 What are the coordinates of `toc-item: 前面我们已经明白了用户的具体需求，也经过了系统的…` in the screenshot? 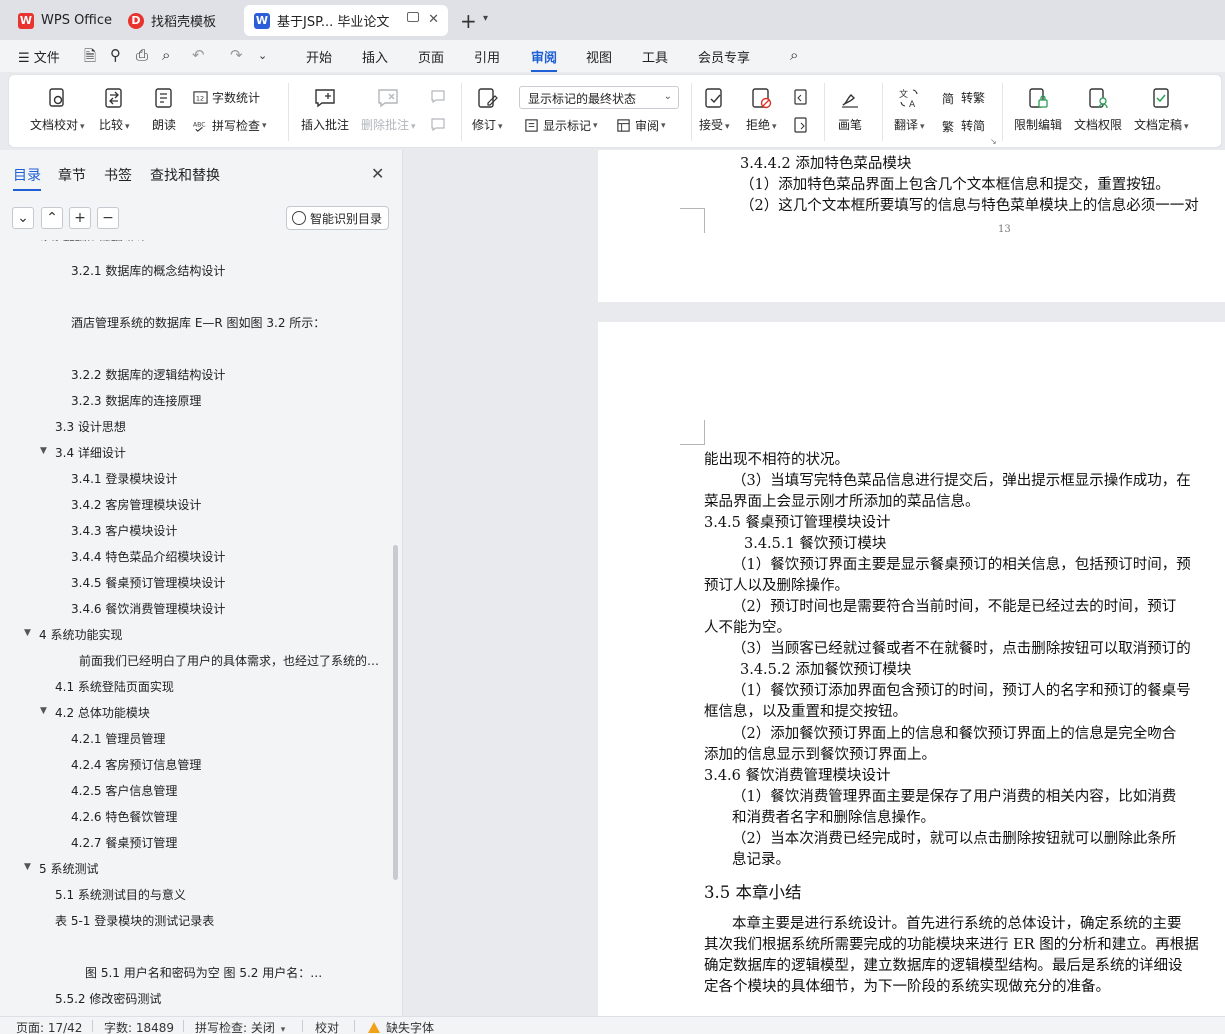 It's located at (229, 660).